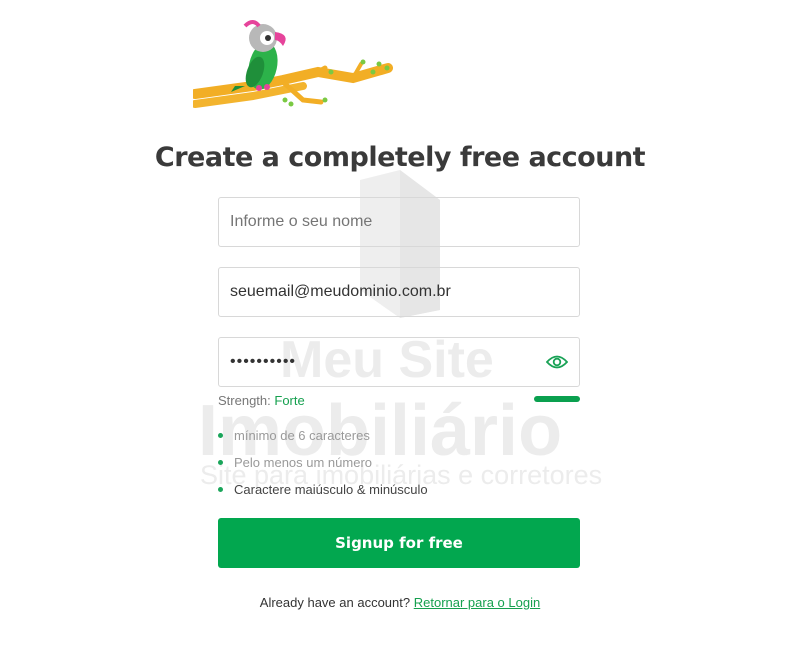  Describe the element at coordinates (557, 399) in the screenshot. I see `password-strength-bar` at that location.